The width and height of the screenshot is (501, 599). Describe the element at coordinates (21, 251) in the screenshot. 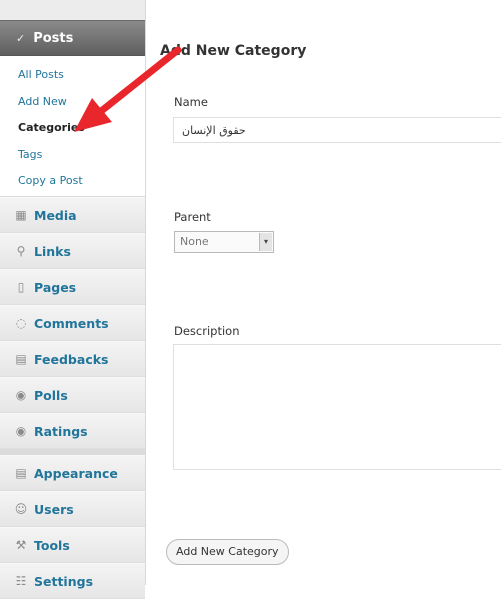

I see `links-icon: ⚲` at that location.